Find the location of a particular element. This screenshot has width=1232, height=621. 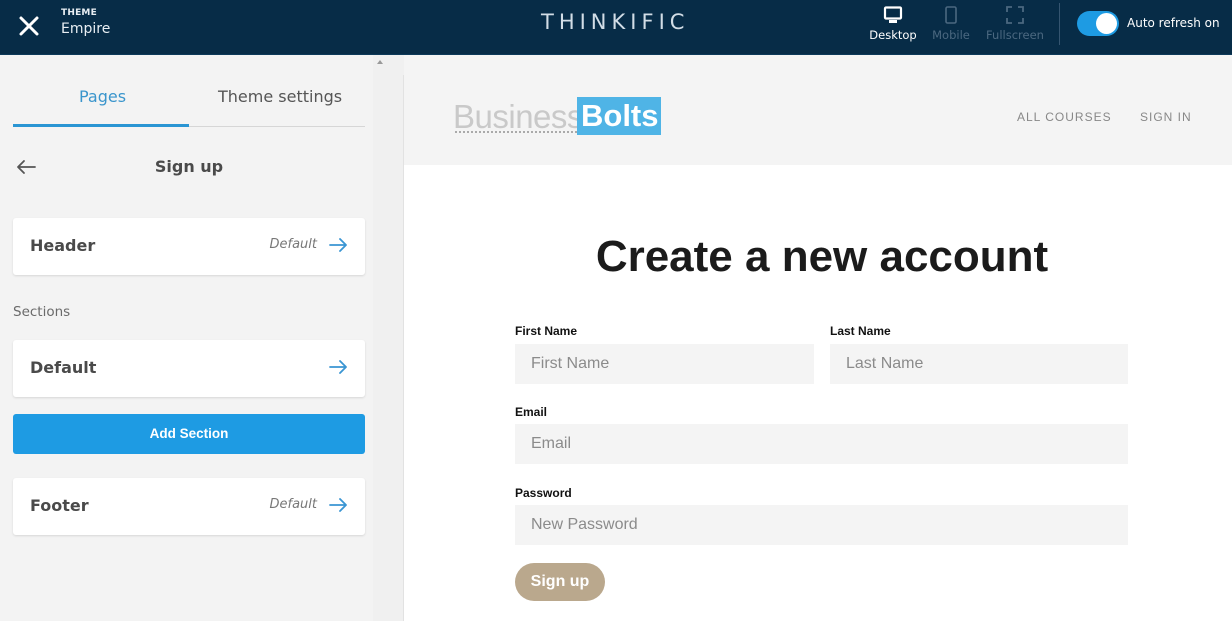

scroll-up-arrow-icon is located at coordinates (380, 62).